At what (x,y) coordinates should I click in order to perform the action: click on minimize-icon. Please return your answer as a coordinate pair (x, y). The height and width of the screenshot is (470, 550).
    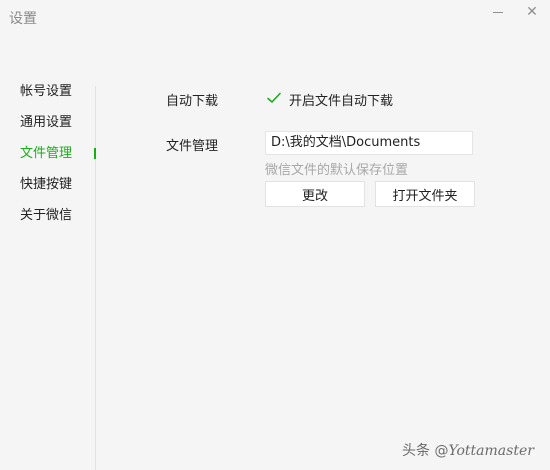
    Looking at the image, I should click on (498, 12).